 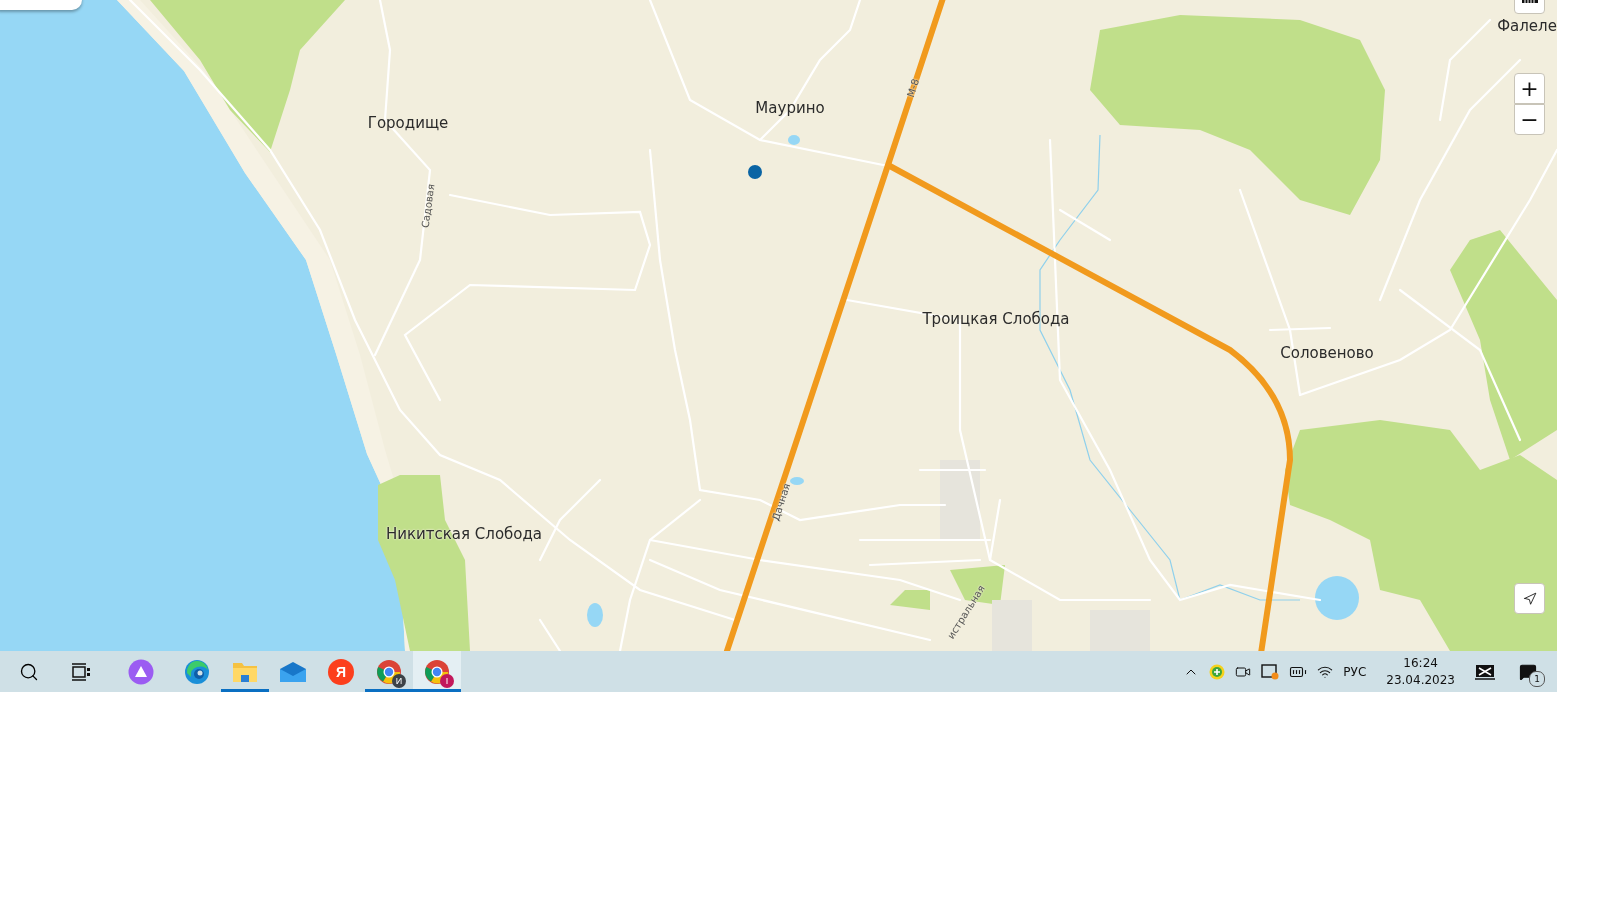 What do you see at coordinates (790, 108) in the screenshot?
I see `place-label: Маурино` at bounding box center [790, 108].